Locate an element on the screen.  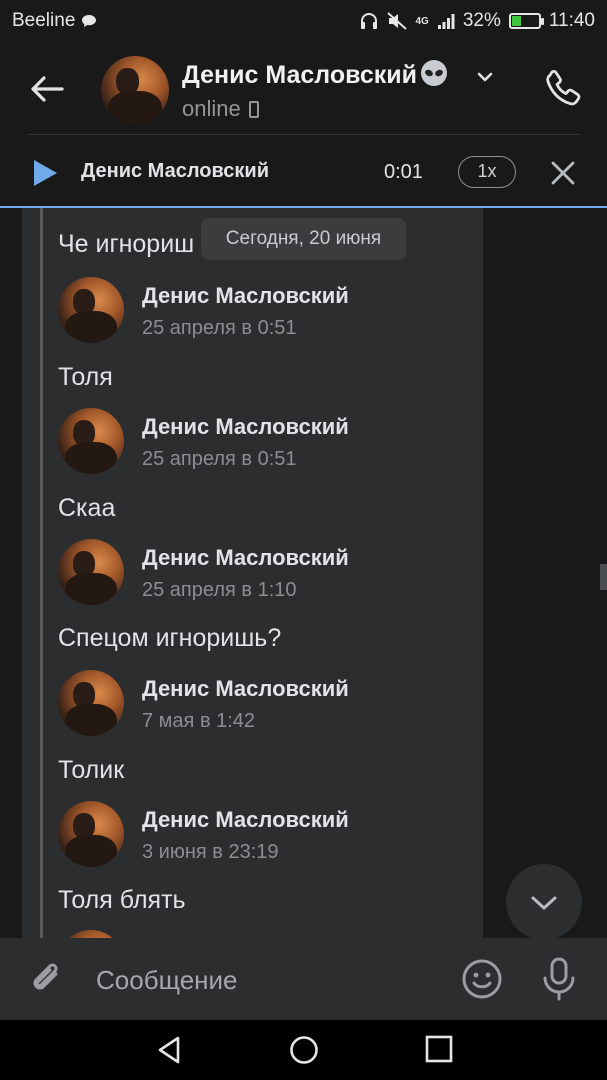
forward-author: Денис Масловский 25 апреля в 1:10 is located at coordinates (268, 574).